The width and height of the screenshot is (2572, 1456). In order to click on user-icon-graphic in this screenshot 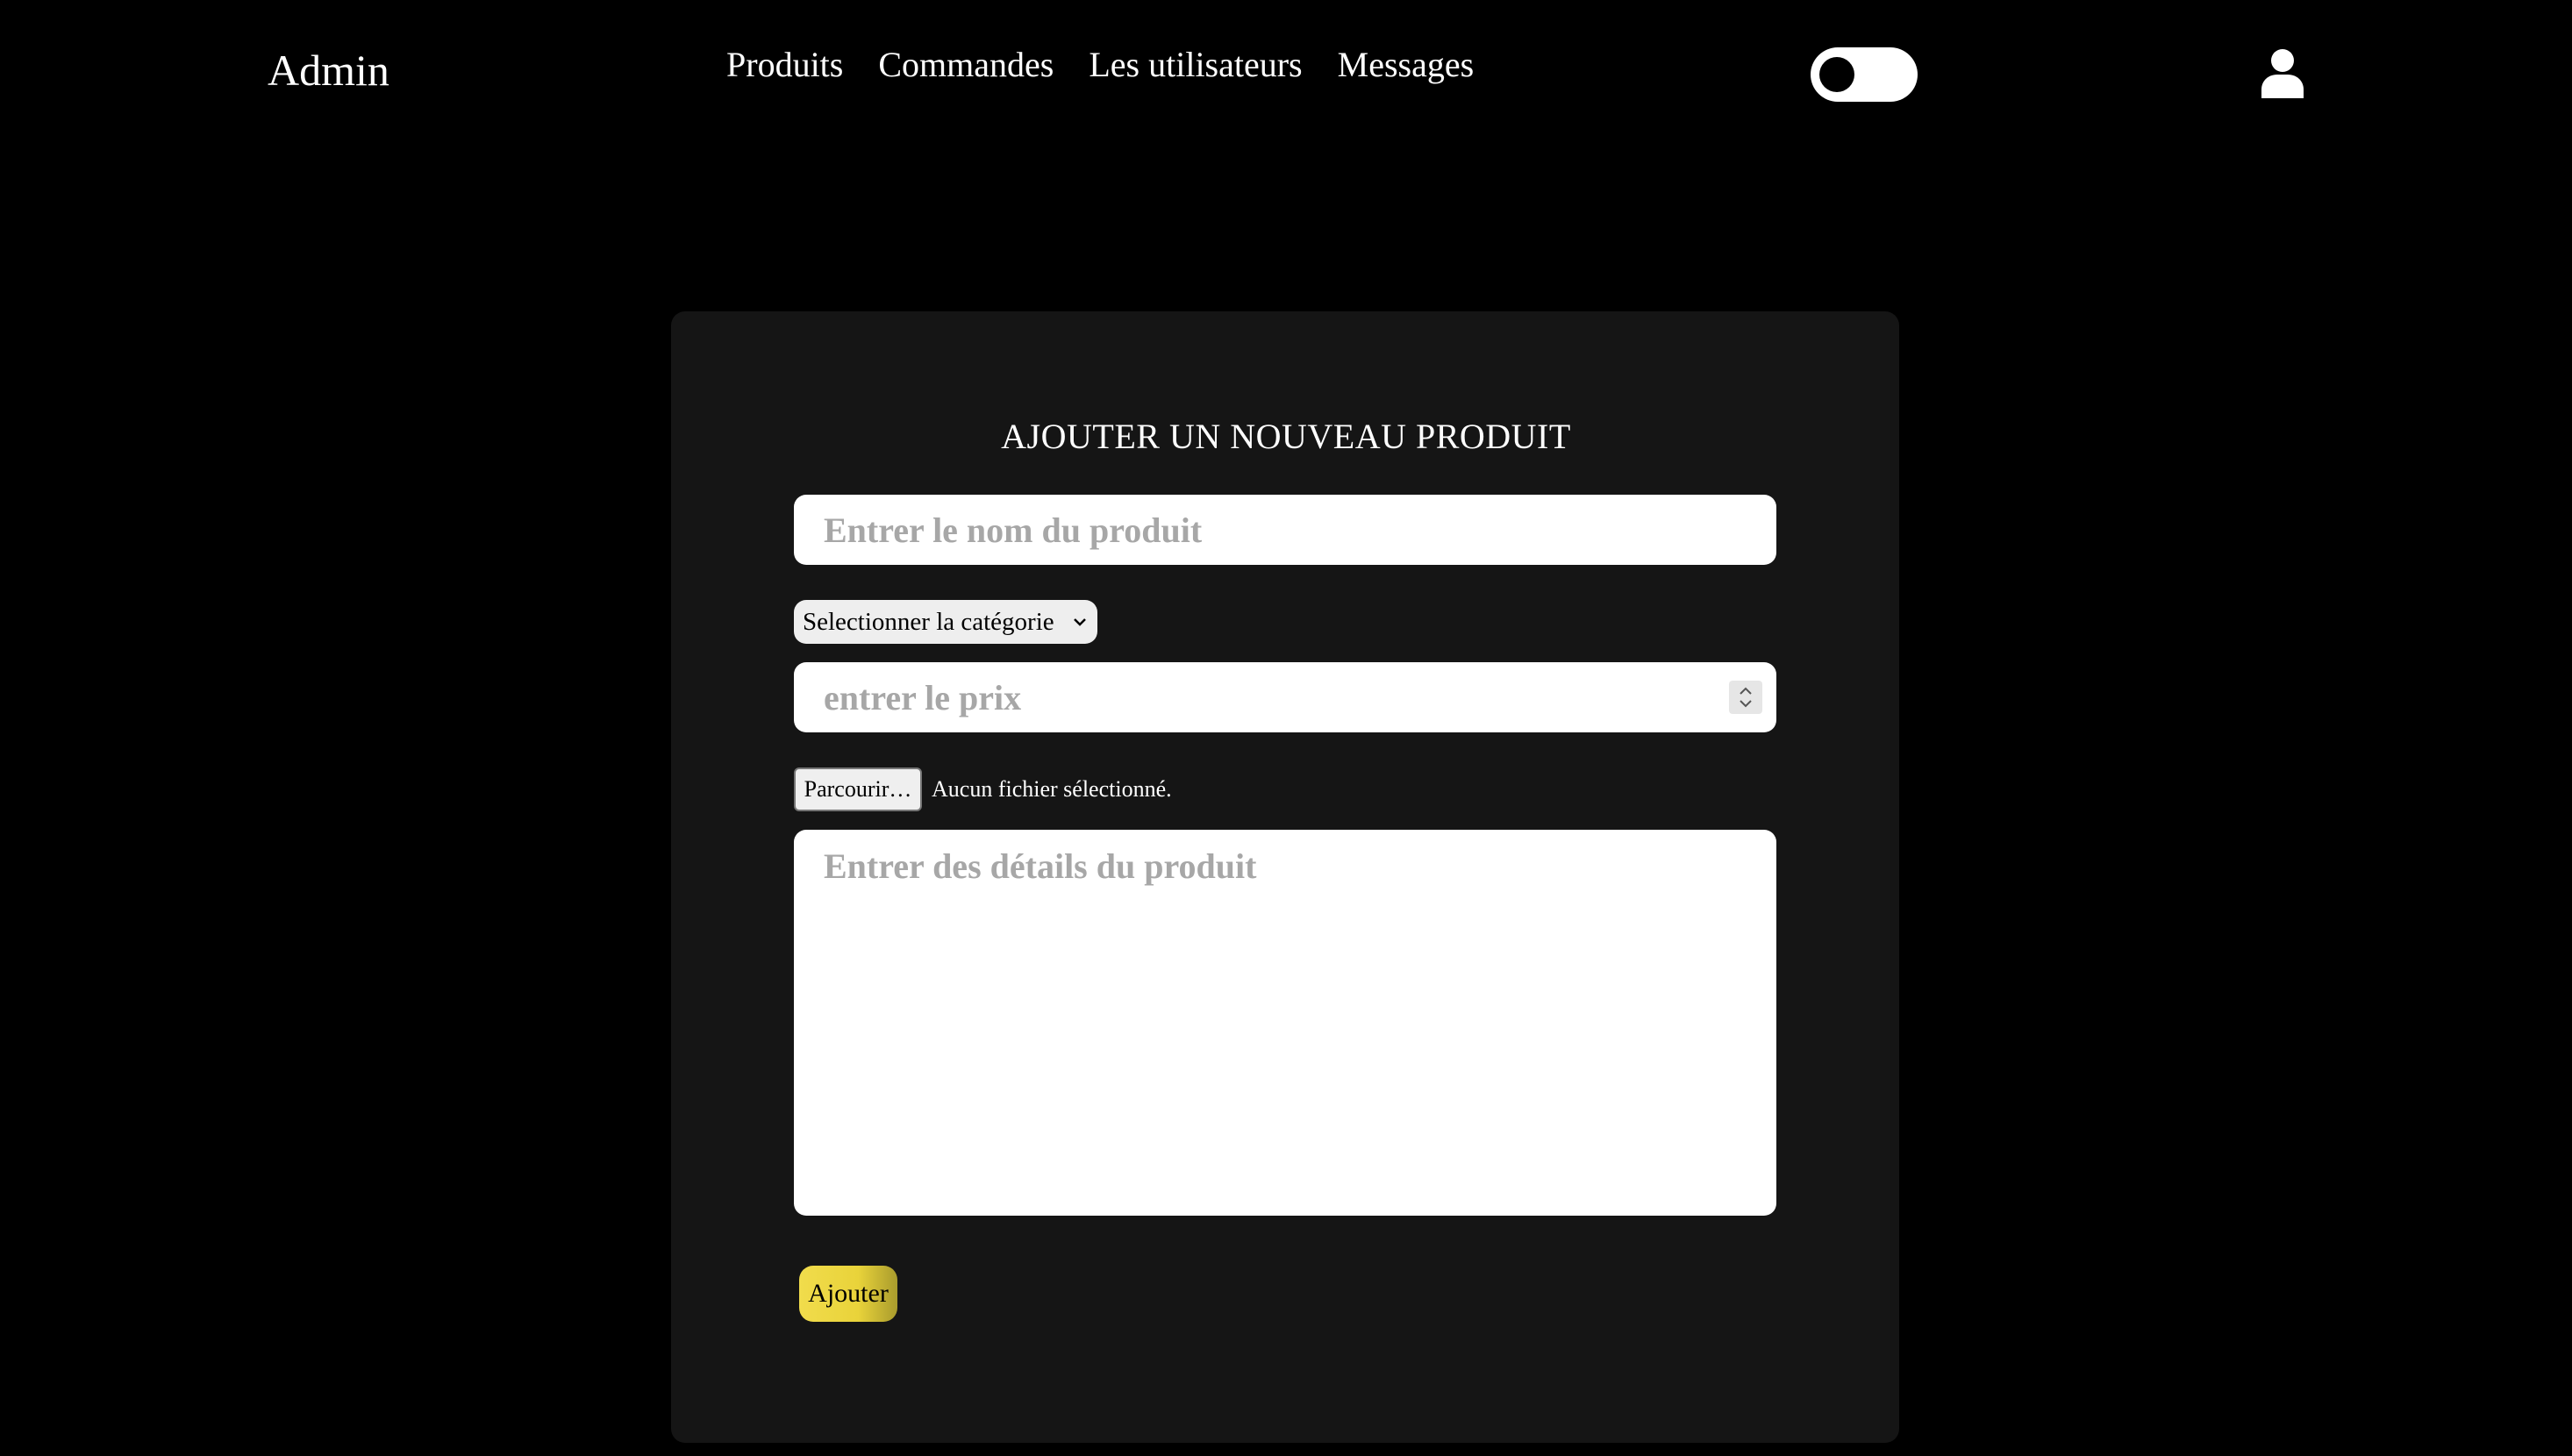, I will do `click(2282, 73)`.